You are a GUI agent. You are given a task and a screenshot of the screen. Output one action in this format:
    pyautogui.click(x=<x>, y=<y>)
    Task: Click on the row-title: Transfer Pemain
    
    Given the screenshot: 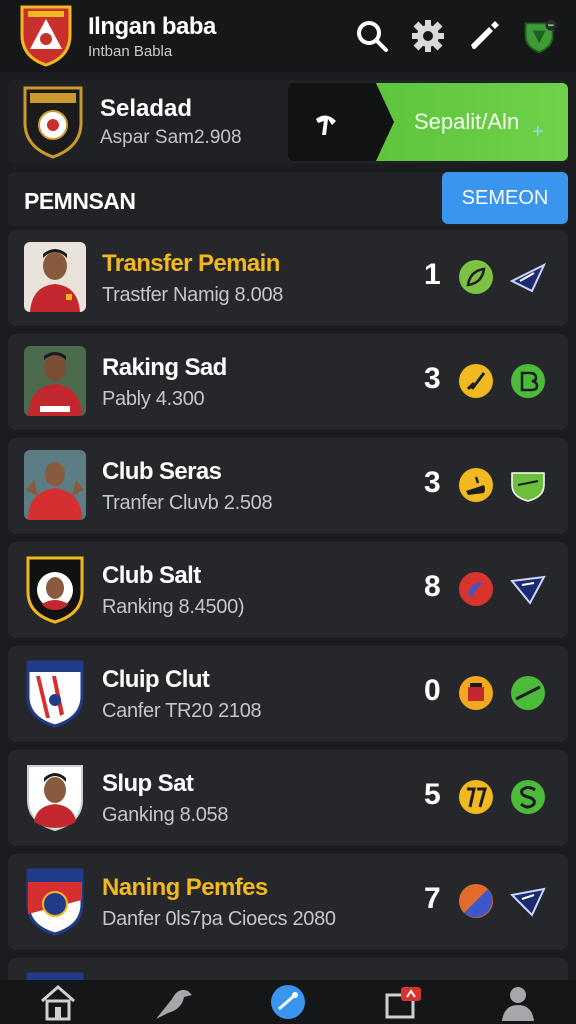 What is the action you would take?
    pyautogui.click(x=191, y=263)
    